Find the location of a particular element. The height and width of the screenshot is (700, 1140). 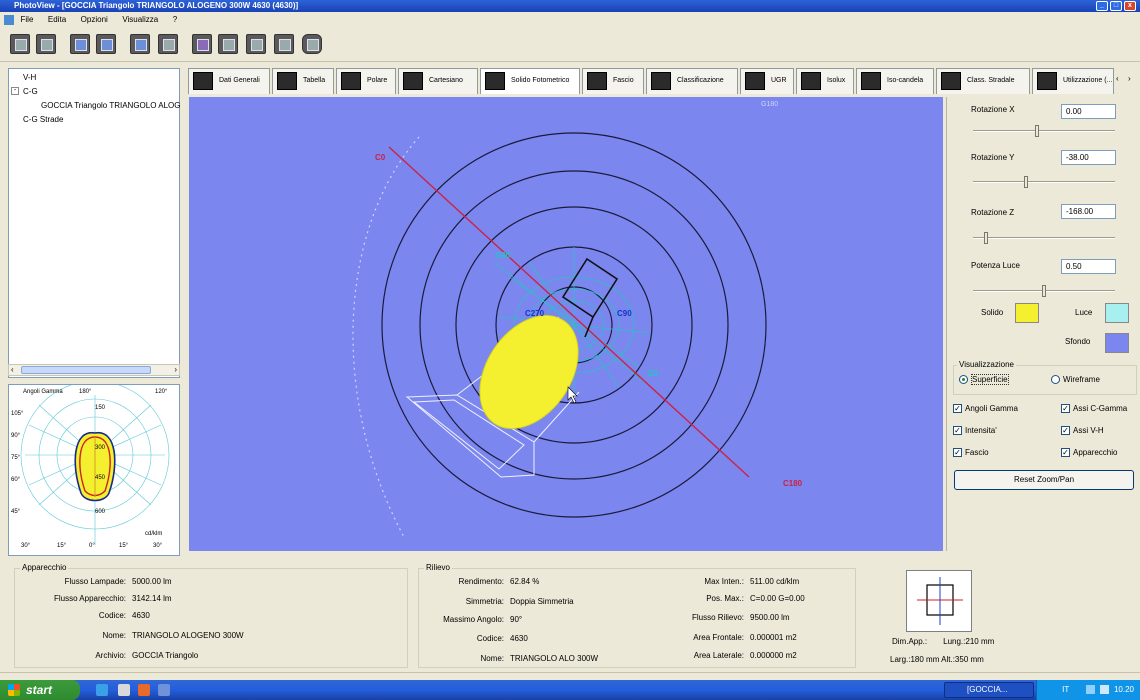

tree-item-goccia: GOCCIA Triangolo TRIANGOLO ALOGENO 300W is located at coordinates (111, 105).